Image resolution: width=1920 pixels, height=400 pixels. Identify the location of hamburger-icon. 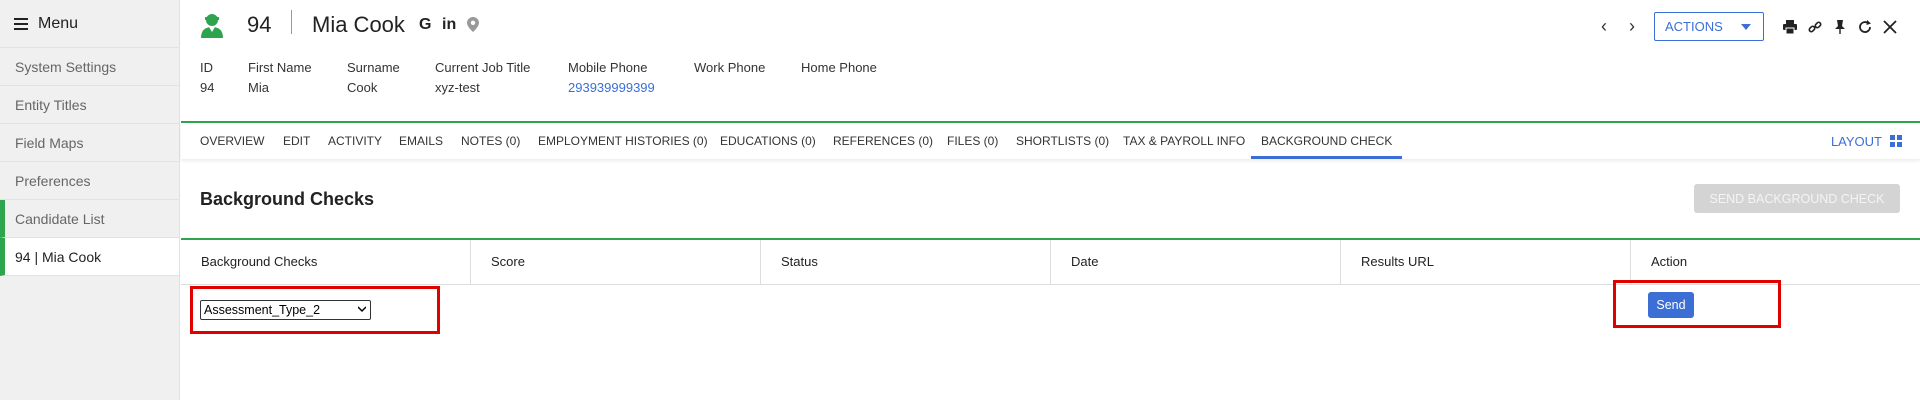
(21, 23).